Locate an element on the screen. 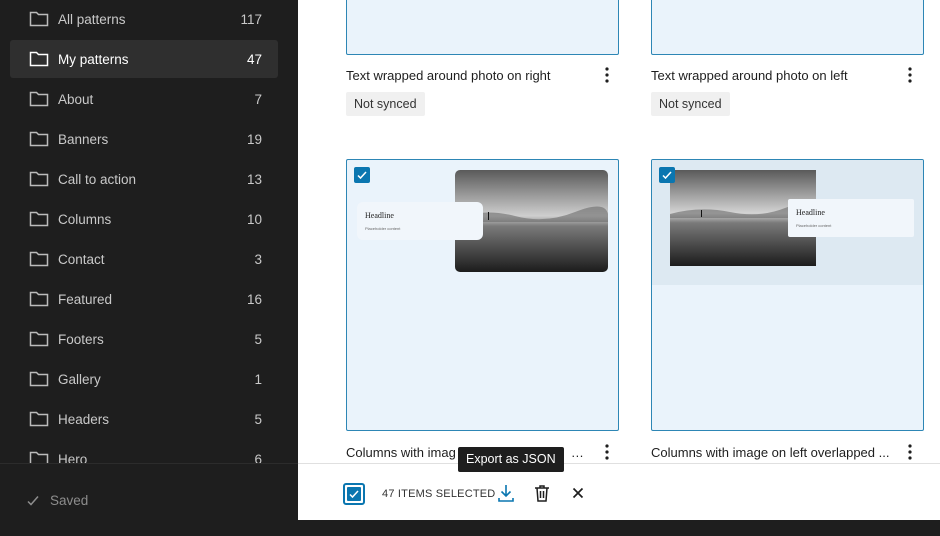 The image size is (940, 536). select-all-checkbox is located at coordinates (354, 494).